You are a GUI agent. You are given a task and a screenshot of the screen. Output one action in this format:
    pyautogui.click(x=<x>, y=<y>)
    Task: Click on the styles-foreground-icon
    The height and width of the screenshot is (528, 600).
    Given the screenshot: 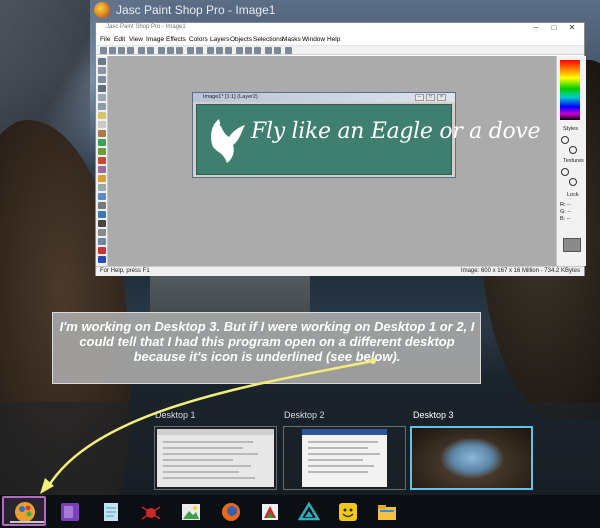 What is the action you would take?
    pyautogui.click(x=565, y=140)
    